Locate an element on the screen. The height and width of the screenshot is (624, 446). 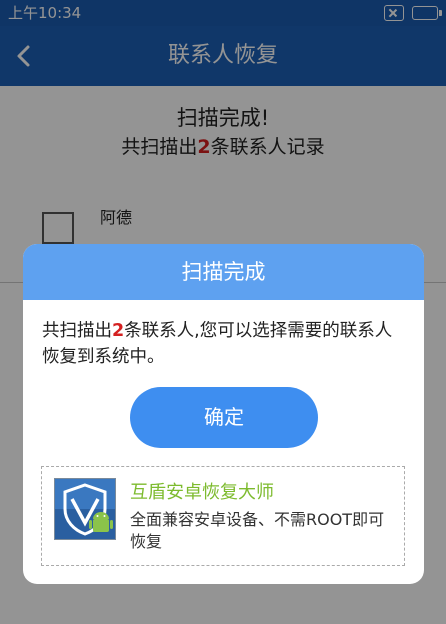
promo-banner: 互盾安卓恢复大师 全面兼容安卓设备、不需ROOT即可恢复 is located at coordinates (223, 516).